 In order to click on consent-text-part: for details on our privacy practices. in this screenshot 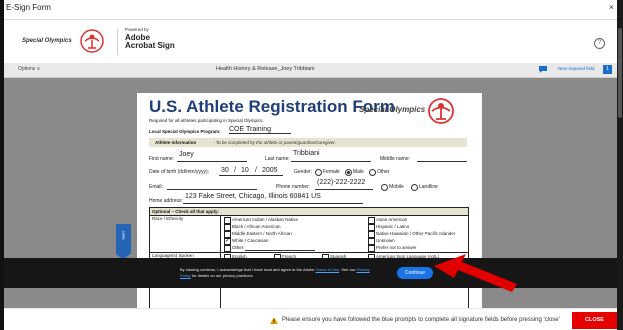, I will do `click(222, 275)`.